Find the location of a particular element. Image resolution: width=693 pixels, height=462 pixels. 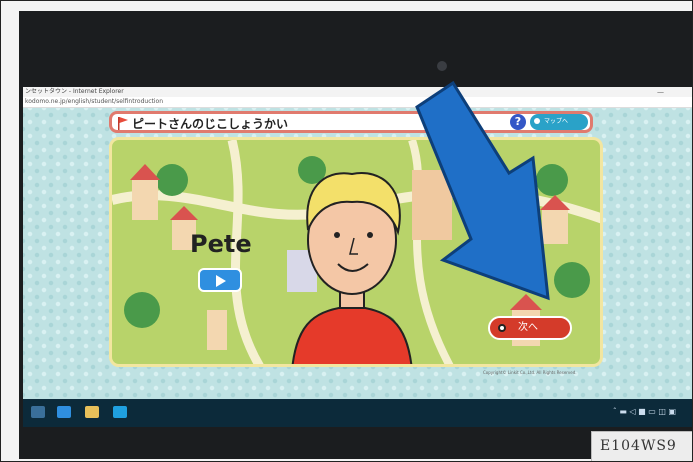

sticker-label: E104WS9 is located at coordinates (638, 446).